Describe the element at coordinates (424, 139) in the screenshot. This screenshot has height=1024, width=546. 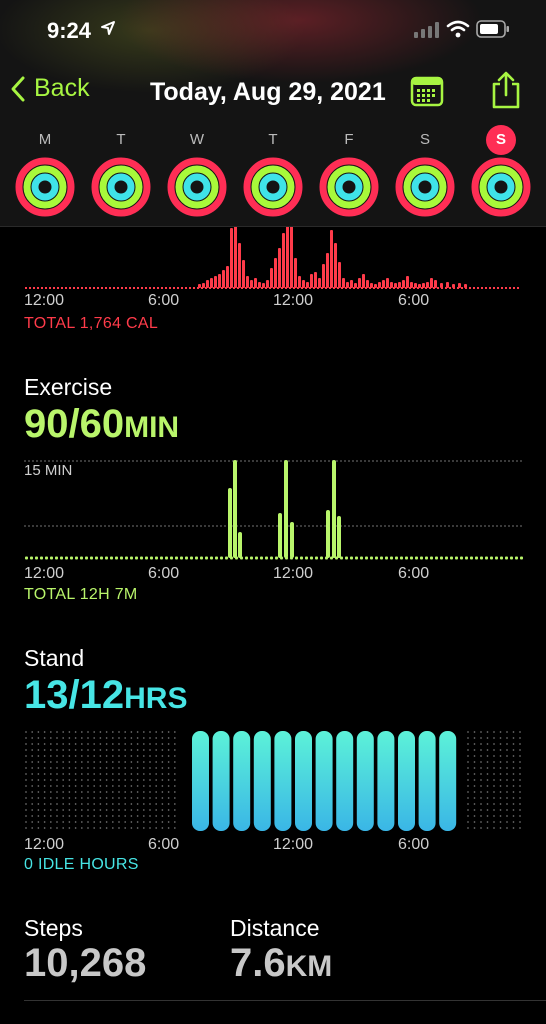
I see `weekday-label: S` at that location.